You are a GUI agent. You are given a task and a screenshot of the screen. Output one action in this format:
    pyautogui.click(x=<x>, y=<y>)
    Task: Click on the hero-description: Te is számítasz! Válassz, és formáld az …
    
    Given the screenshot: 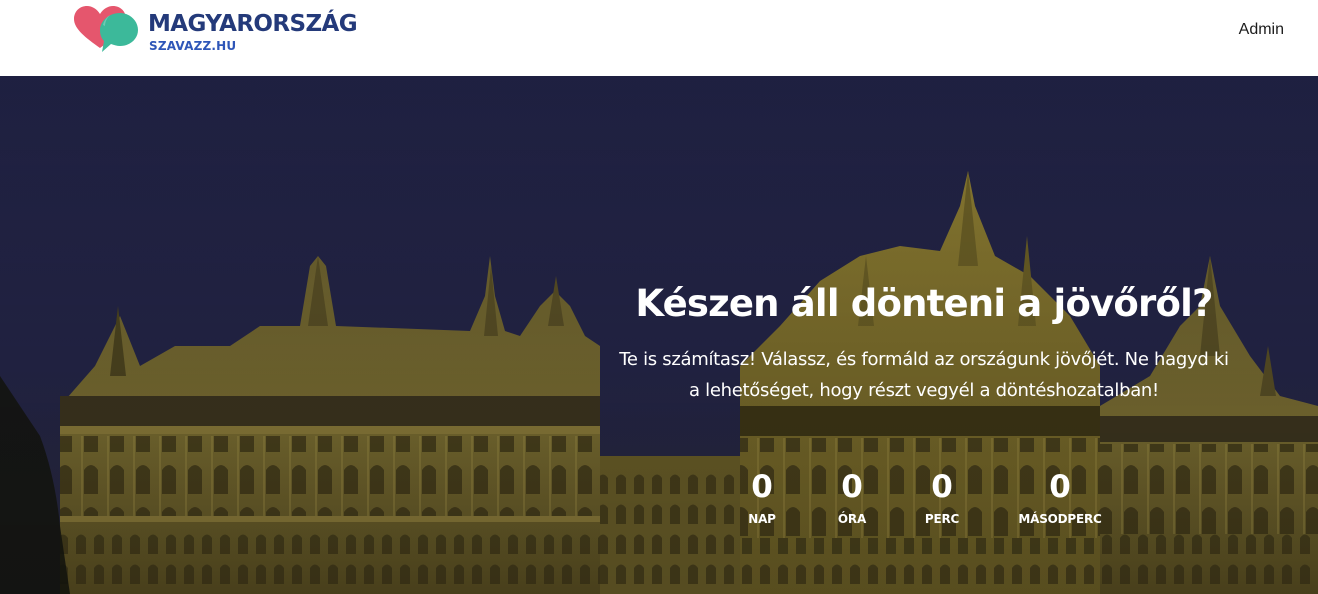 What is the action you would take?
    pyautogui.click(x=924, y=375)
    